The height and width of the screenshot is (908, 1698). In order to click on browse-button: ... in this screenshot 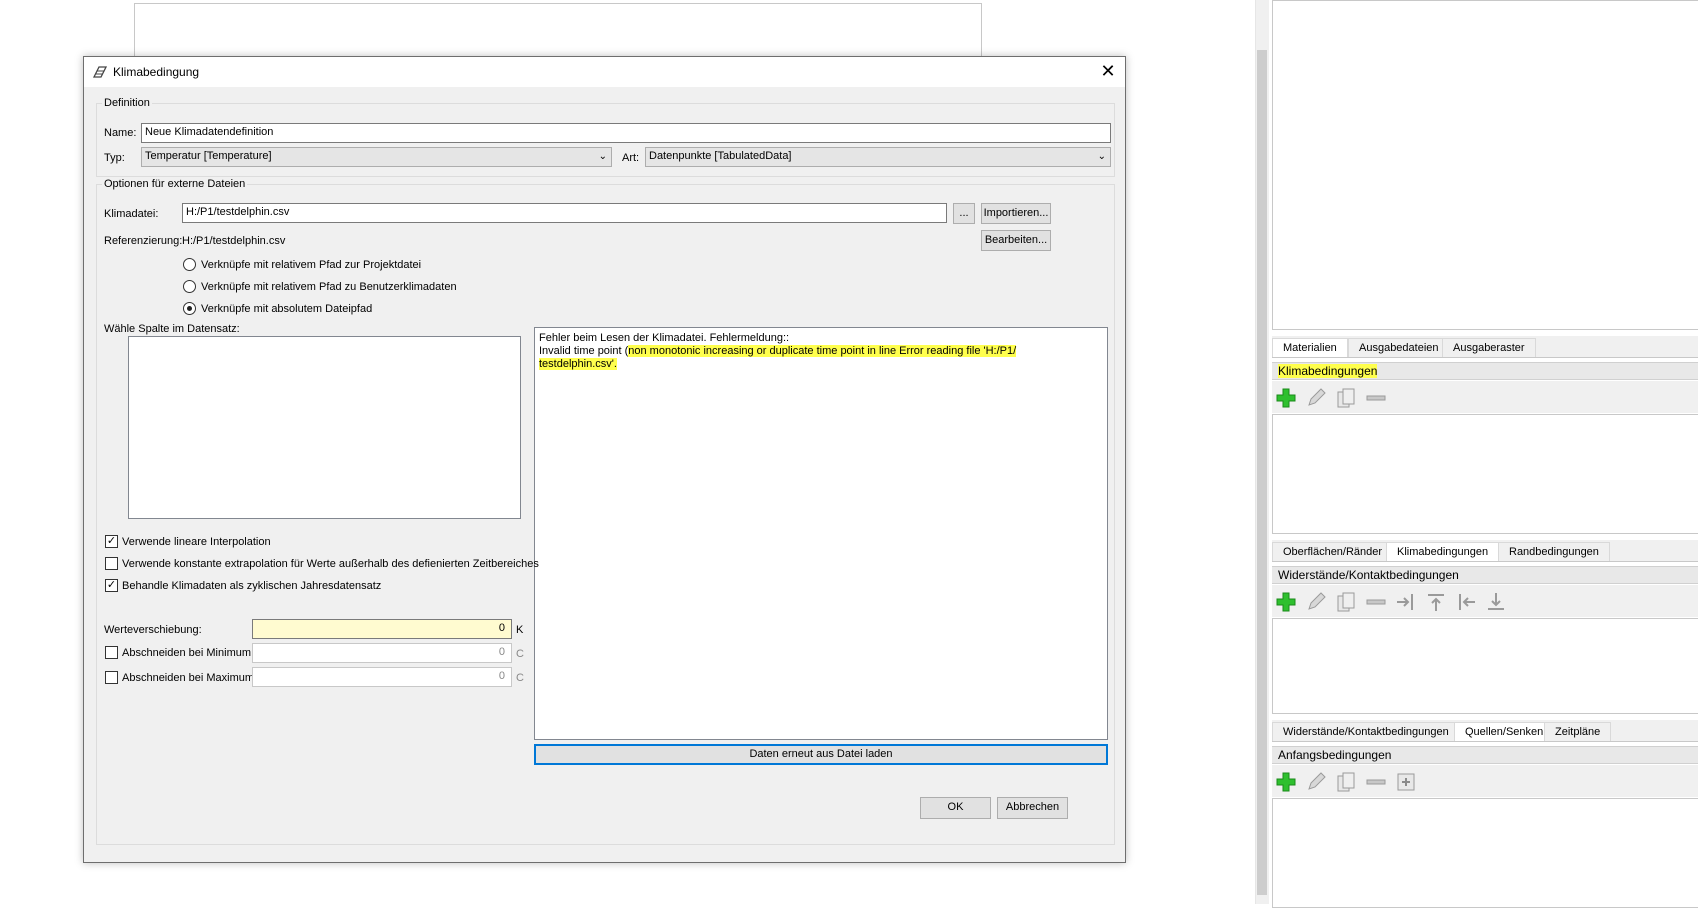, I will do `click(964, 213)`.